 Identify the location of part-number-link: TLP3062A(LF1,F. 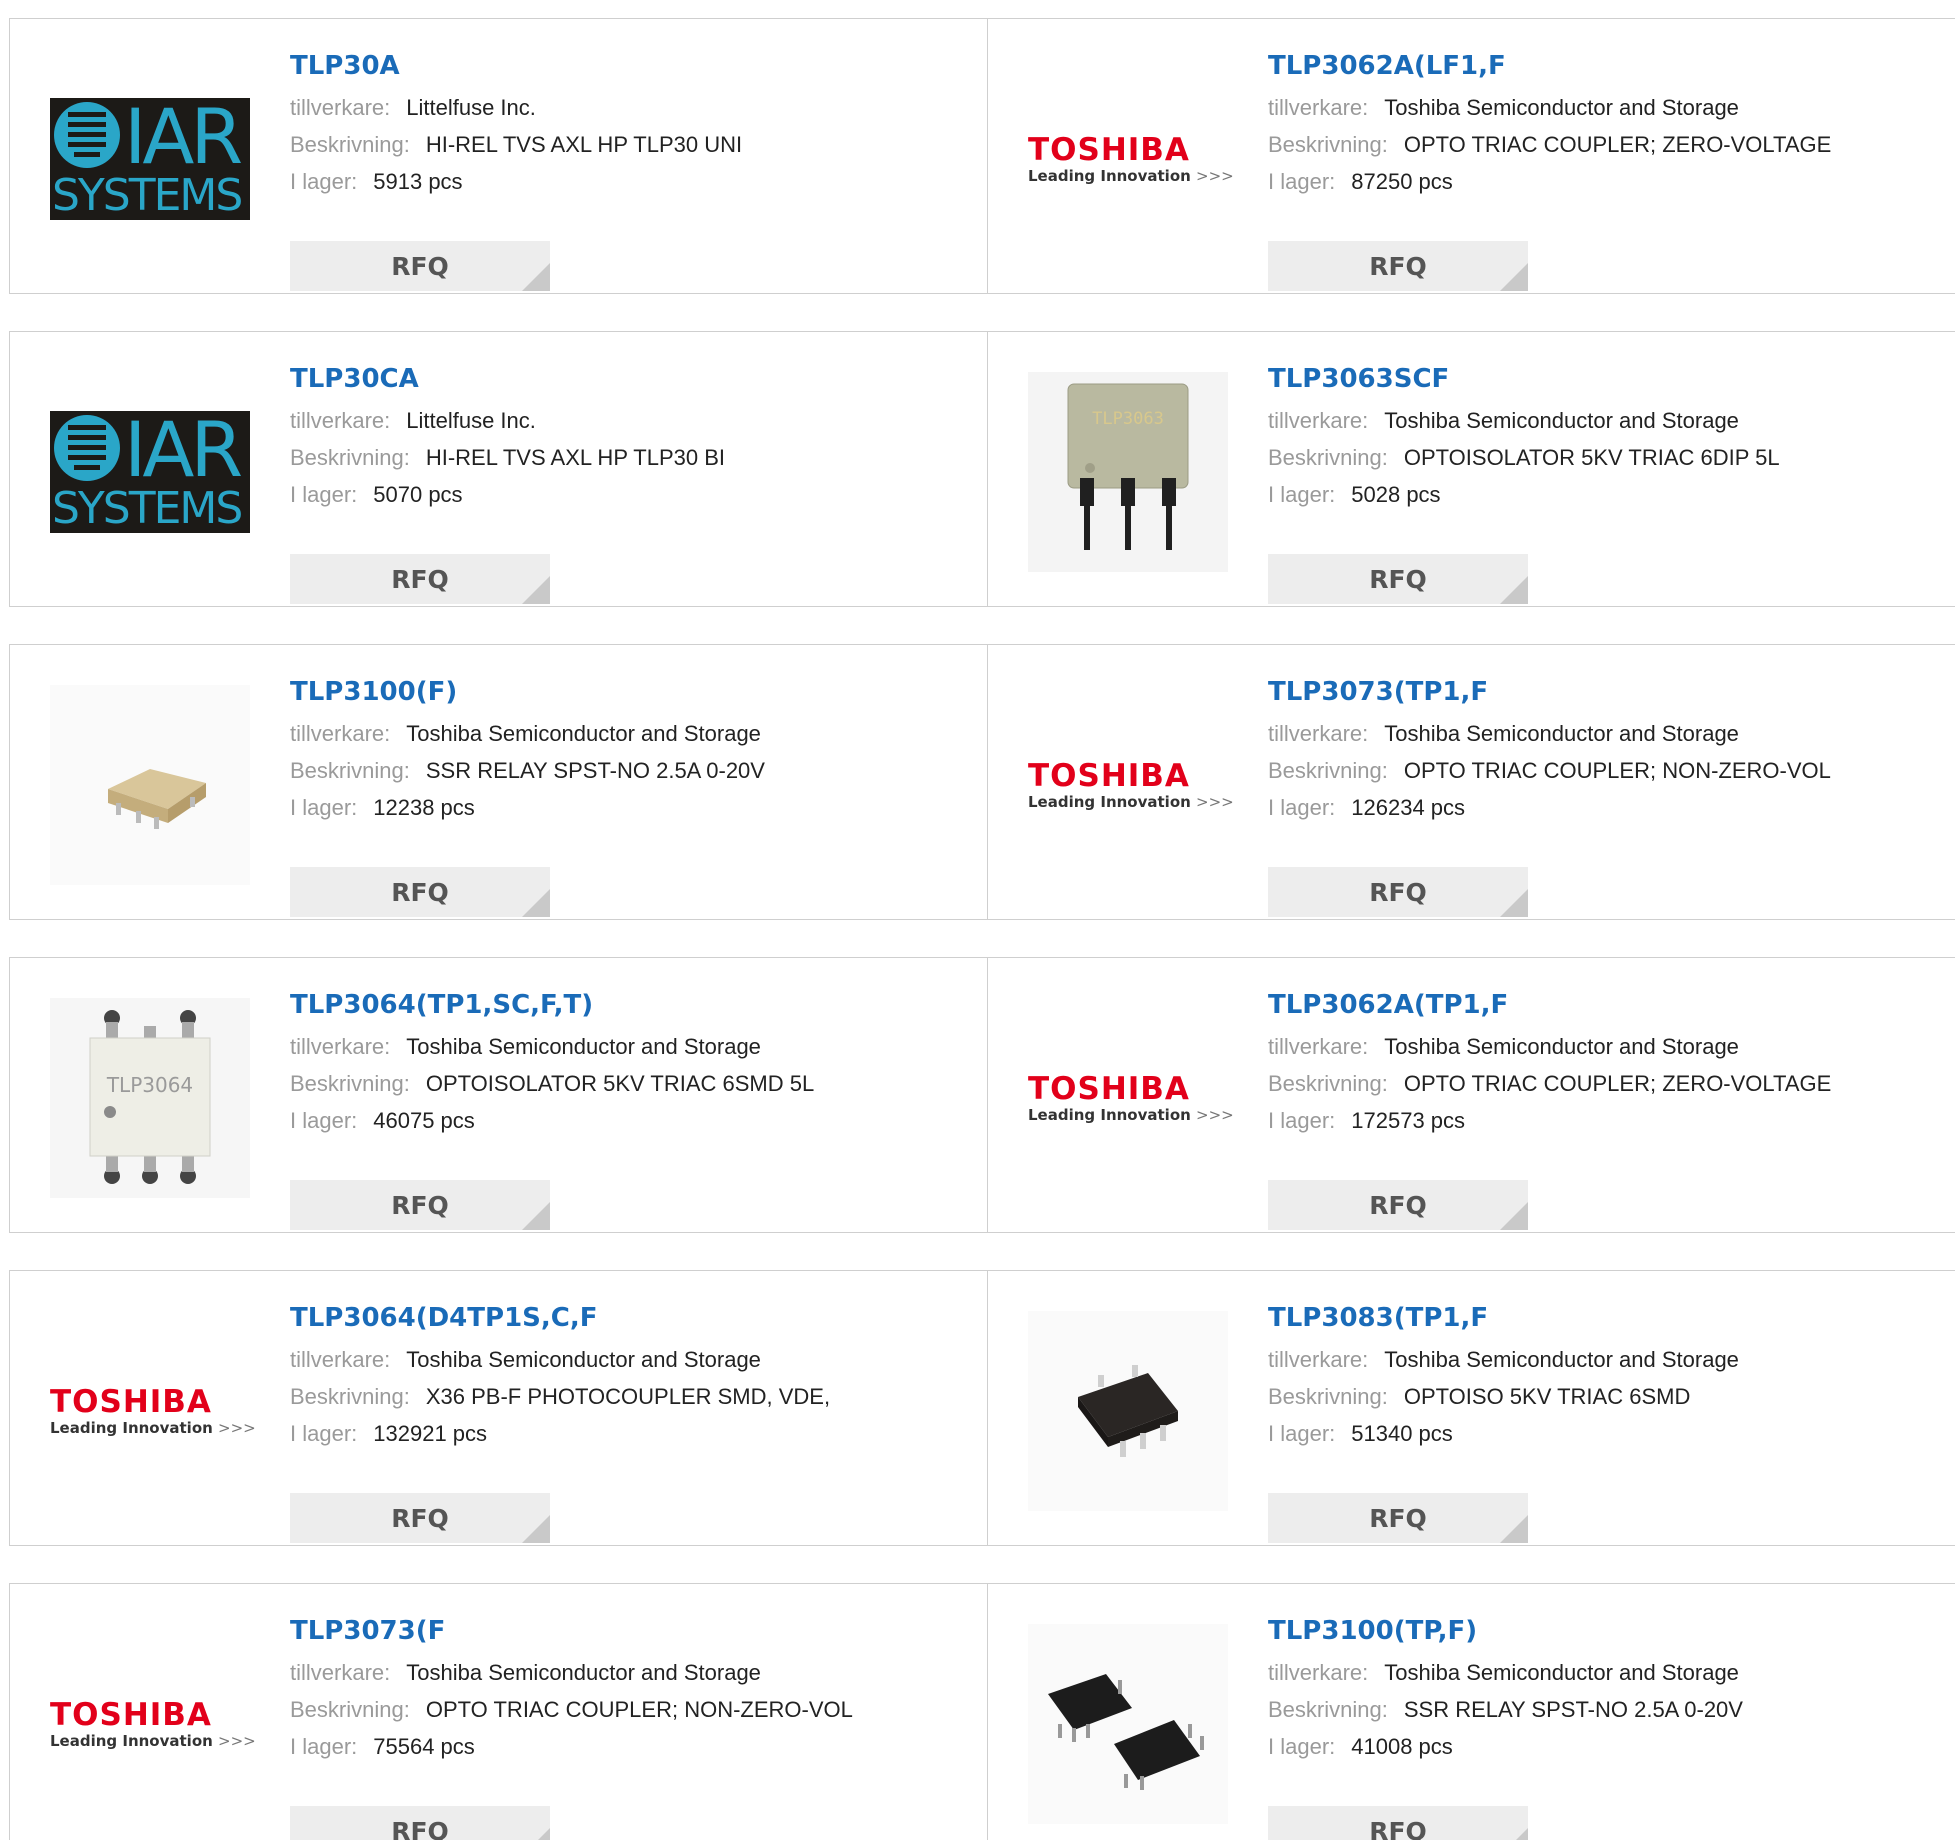
(1598, 67).